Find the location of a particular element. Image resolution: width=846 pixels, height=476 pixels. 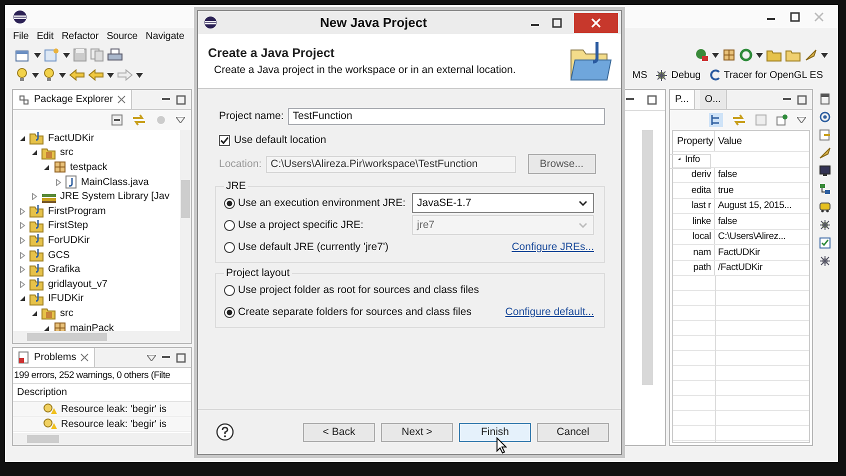

view-title: Problems is located at coordinates (55, 357).